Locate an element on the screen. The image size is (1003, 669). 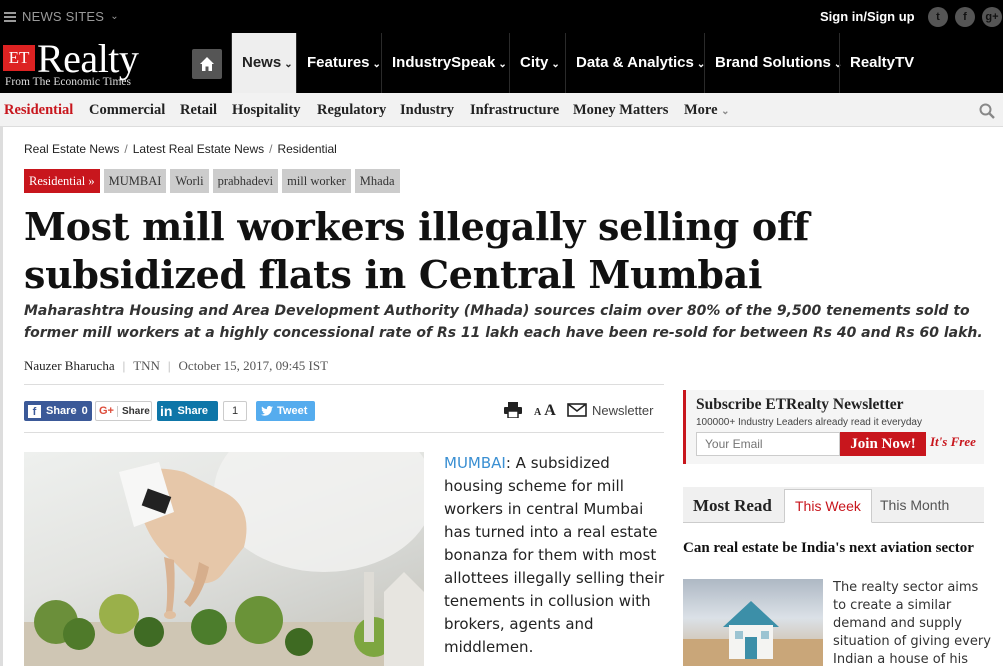
subnav-money-matters: Money Matters is located at coordinates (620, 110).